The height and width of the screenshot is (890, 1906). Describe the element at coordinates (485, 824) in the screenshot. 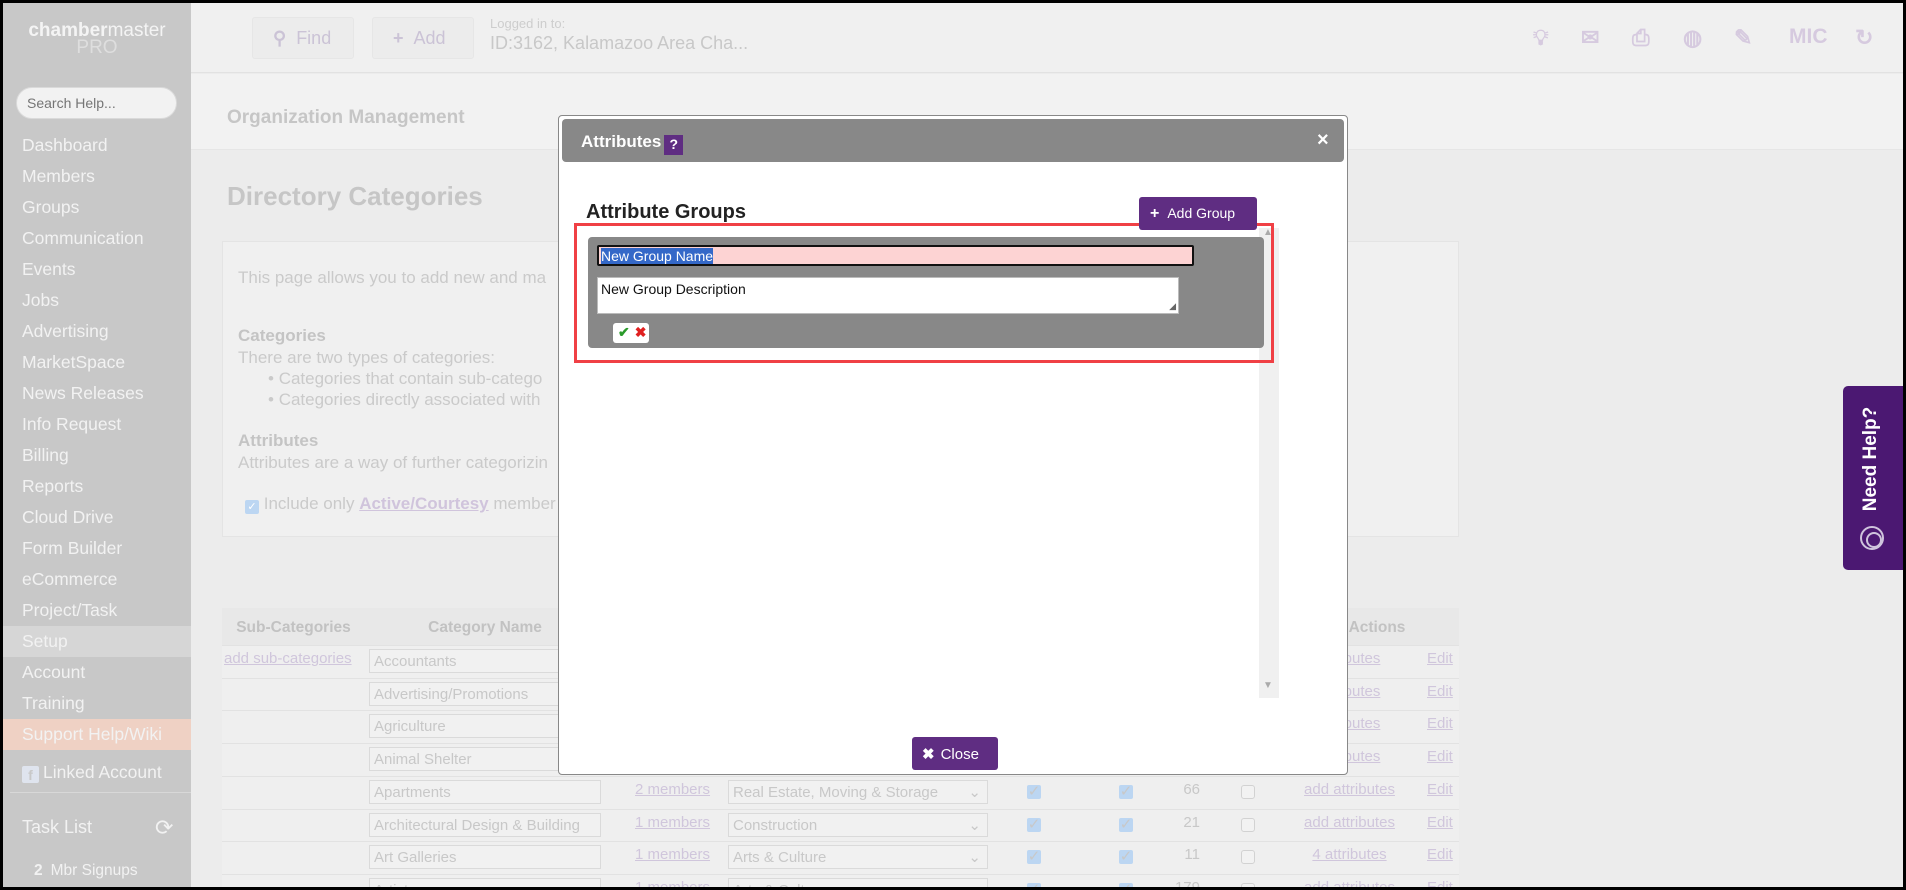

I see `category-name-input: Architectural Design & Building` at that location.